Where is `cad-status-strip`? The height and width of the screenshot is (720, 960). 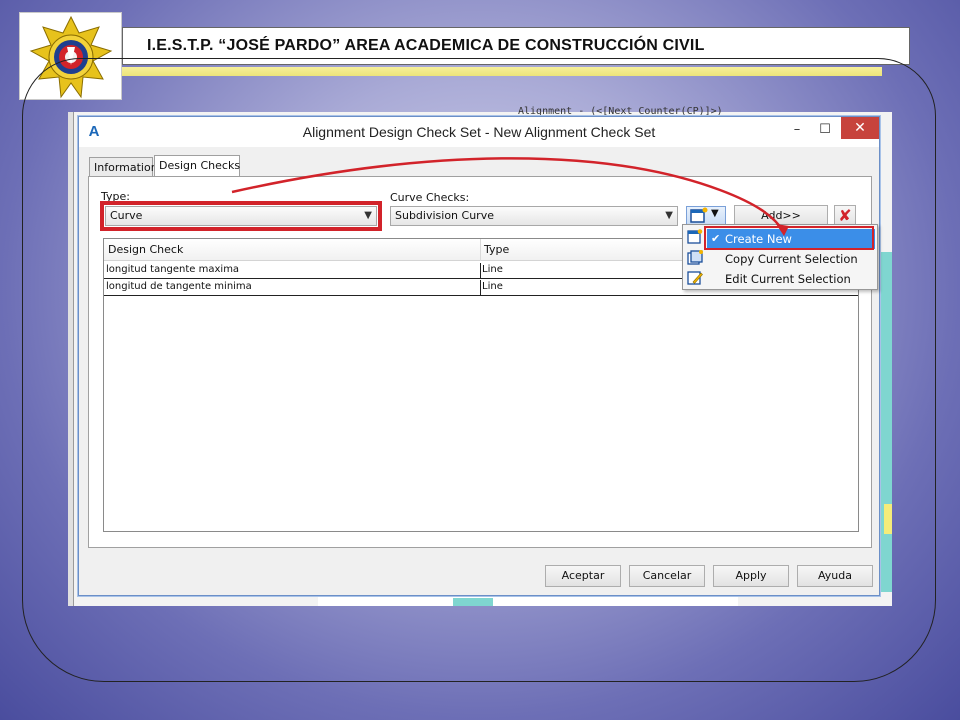 cad-status-strip is located at coordinates (528, 601).